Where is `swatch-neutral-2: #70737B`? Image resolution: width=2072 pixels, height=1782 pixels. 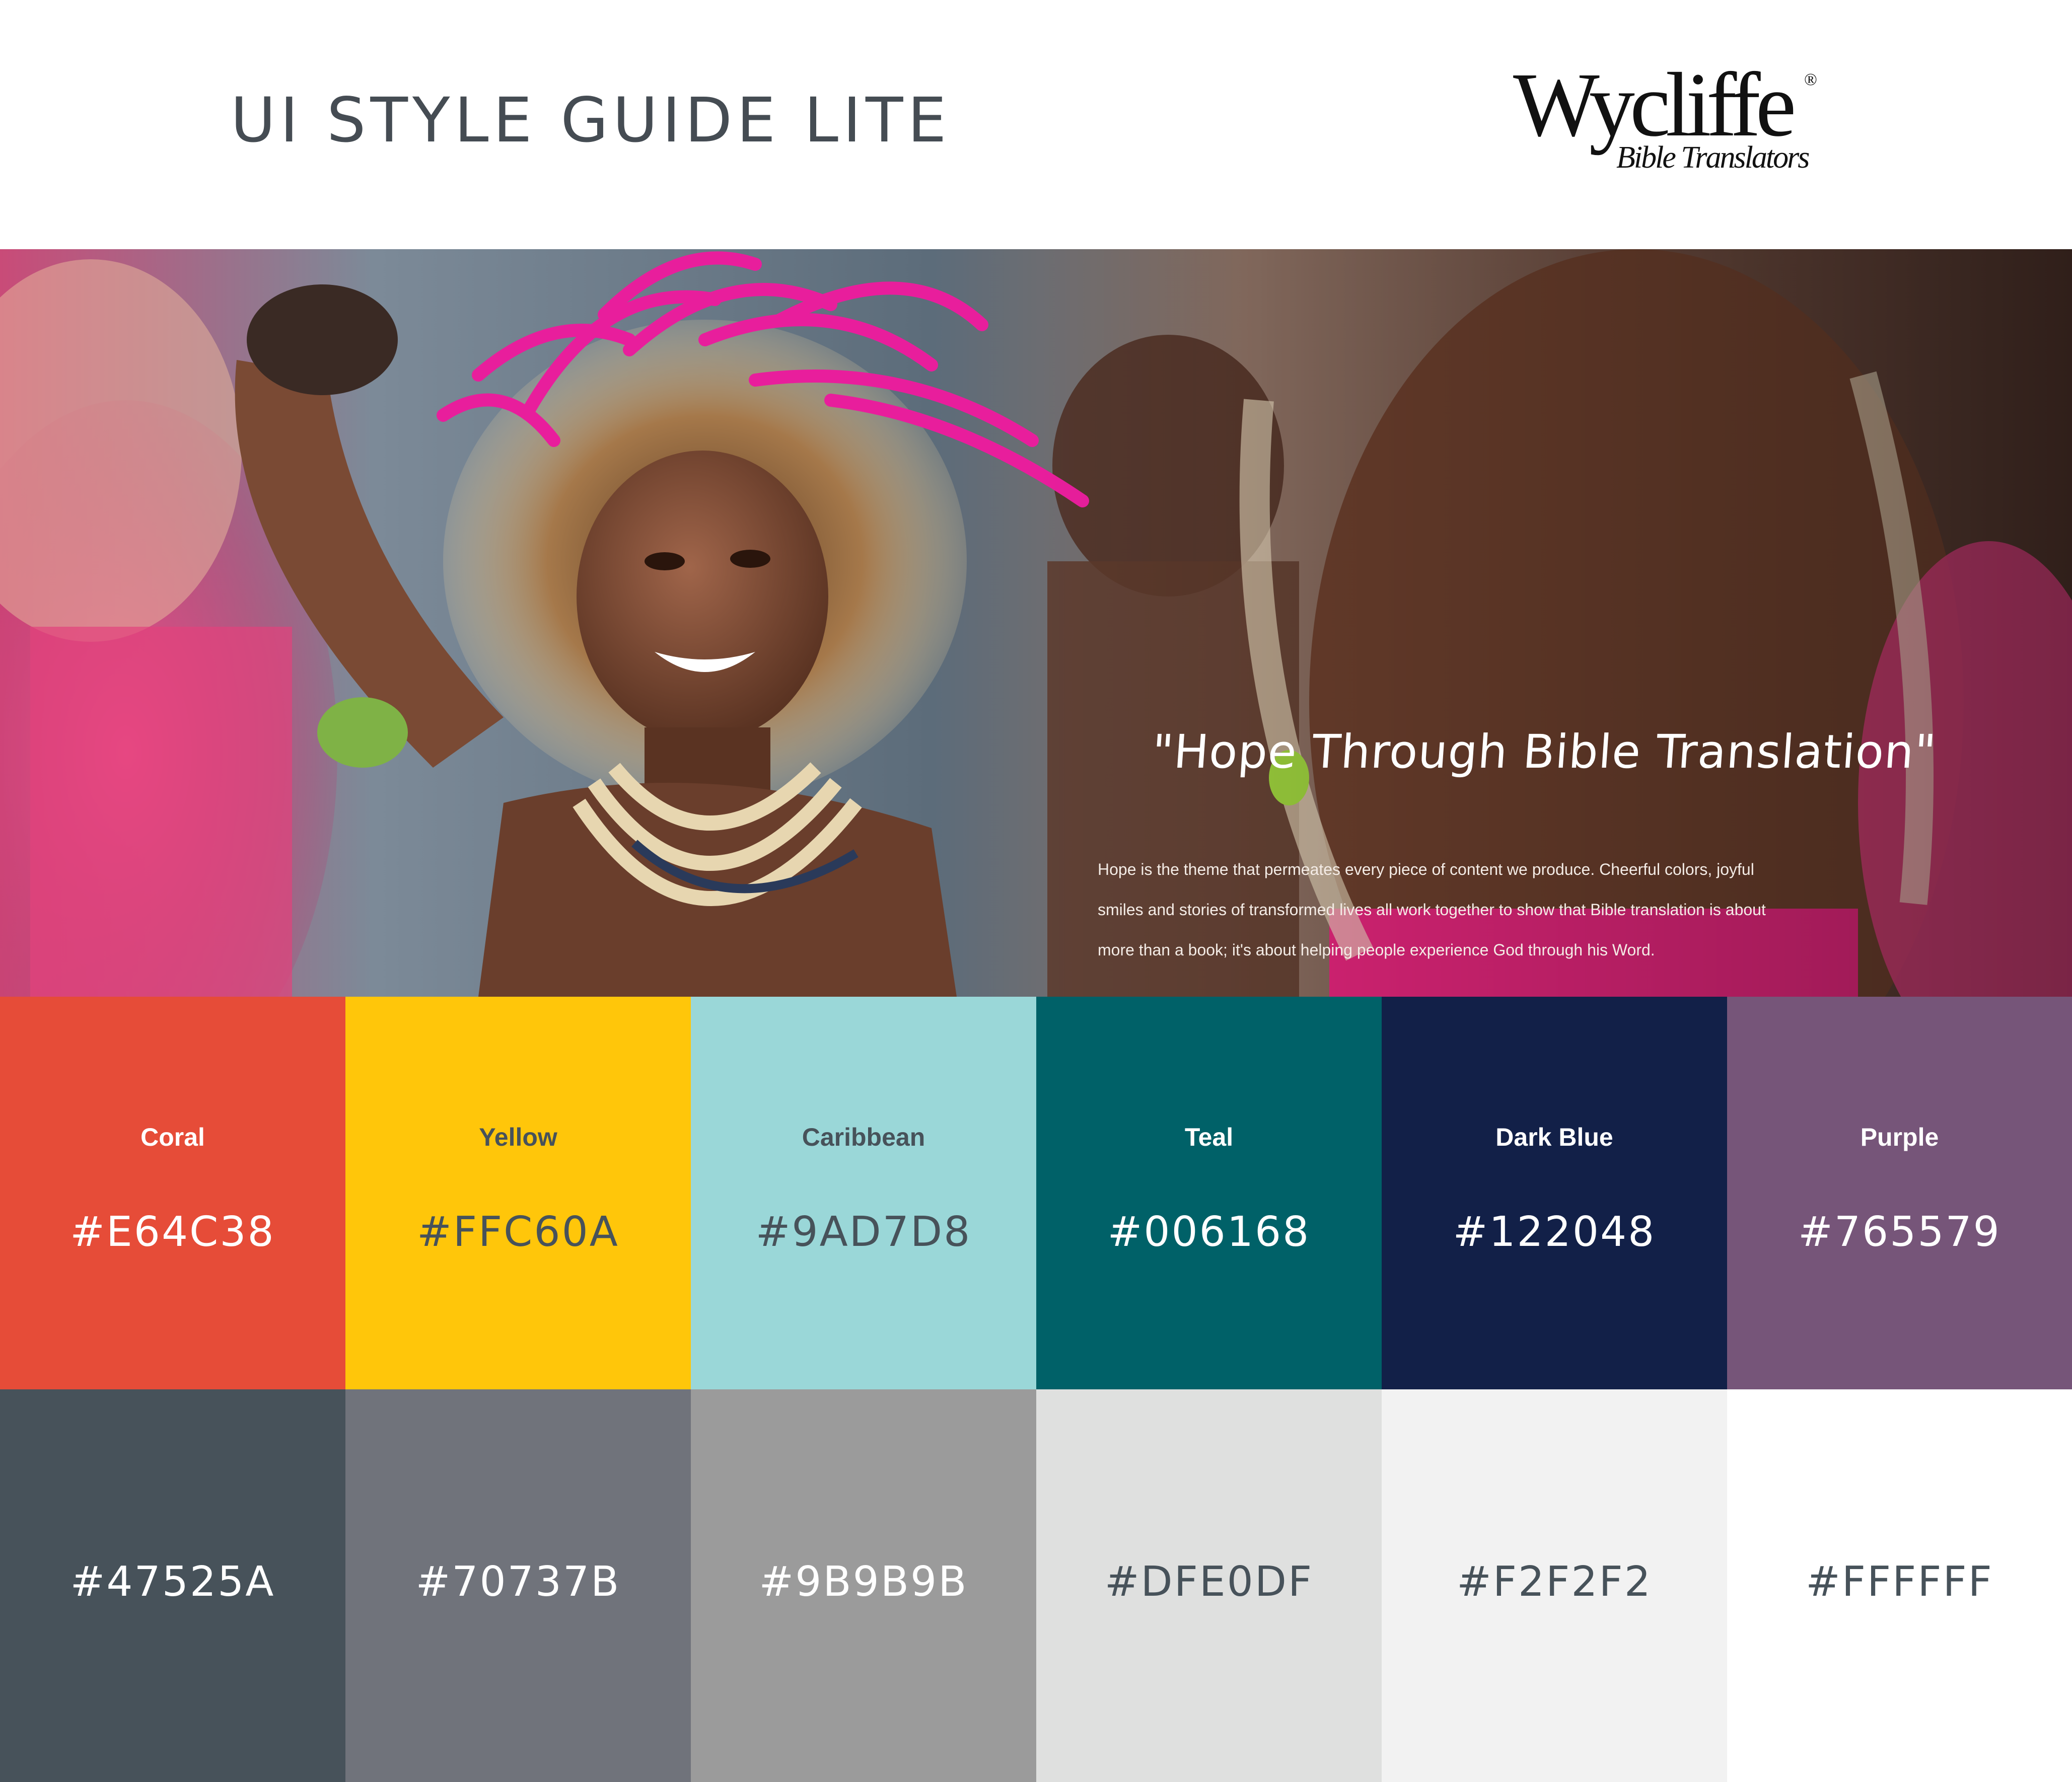
swatch-neutral-2: #70737B is located at coordinates (518, 1585).